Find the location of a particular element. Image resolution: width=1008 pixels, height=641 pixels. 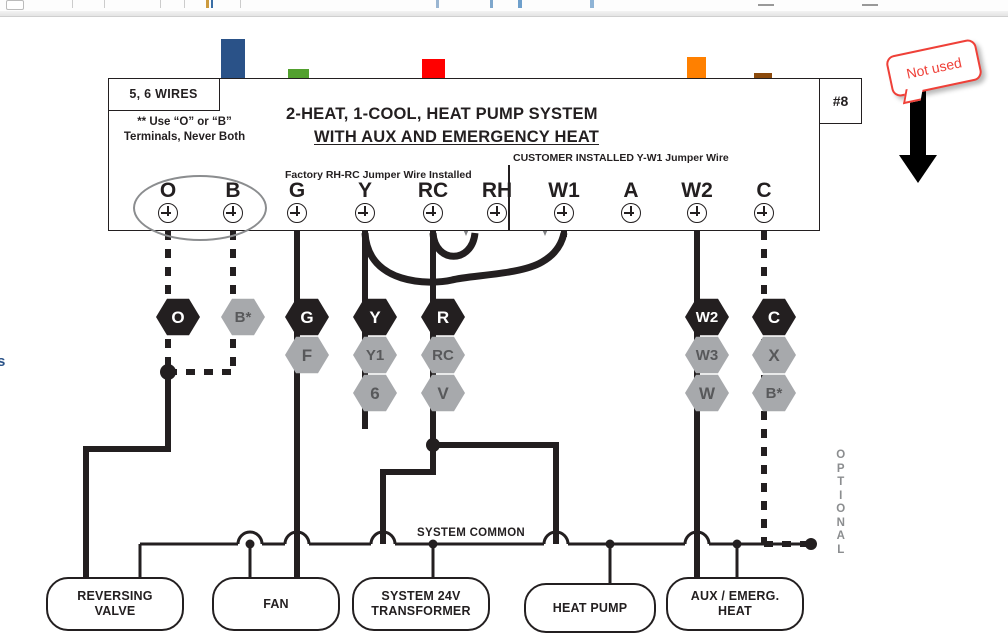

hex-f: F is located at coordinates (307, 355).